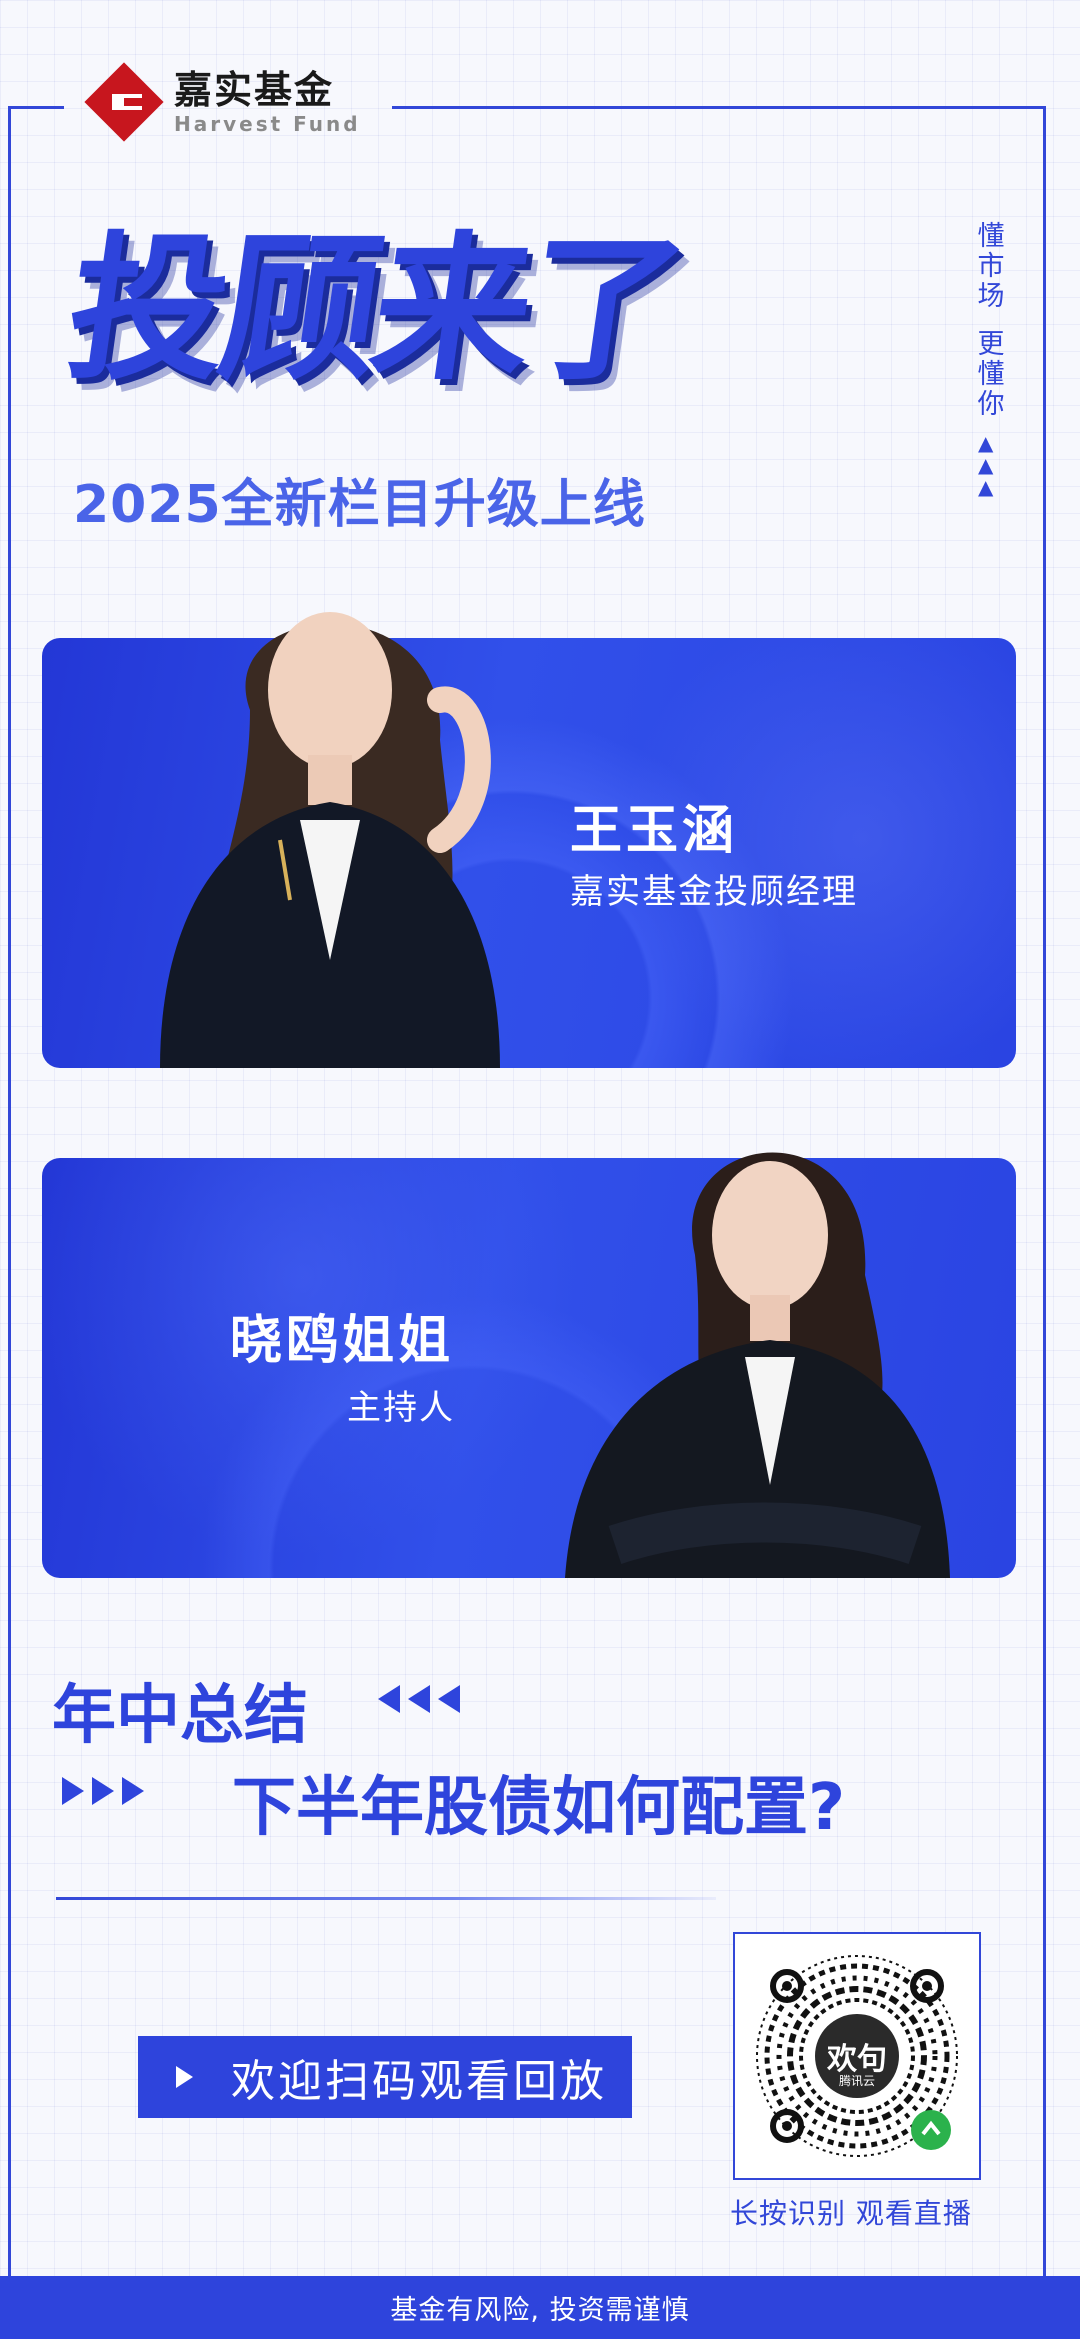 The height and width of the screenshot is (2339, 1080). Describe the element at coordinates (851, 2213) in the screenshot. I see `qr-caption: 长按识别 观看直播` at that location.